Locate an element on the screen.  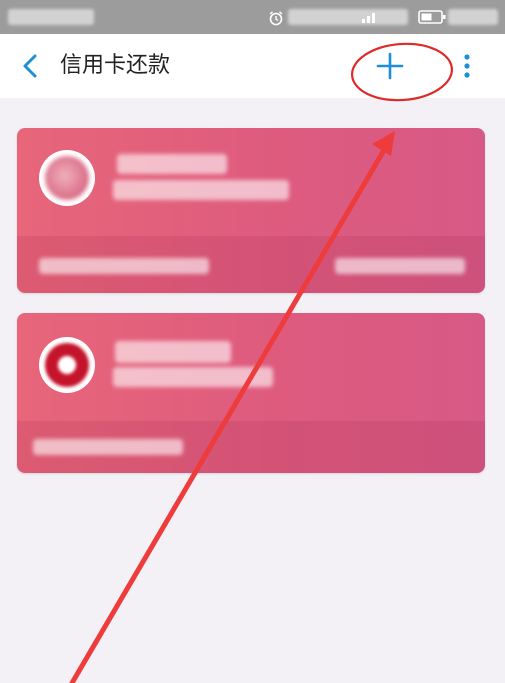
chevron-left-icon is located at coordinates (30, 66).